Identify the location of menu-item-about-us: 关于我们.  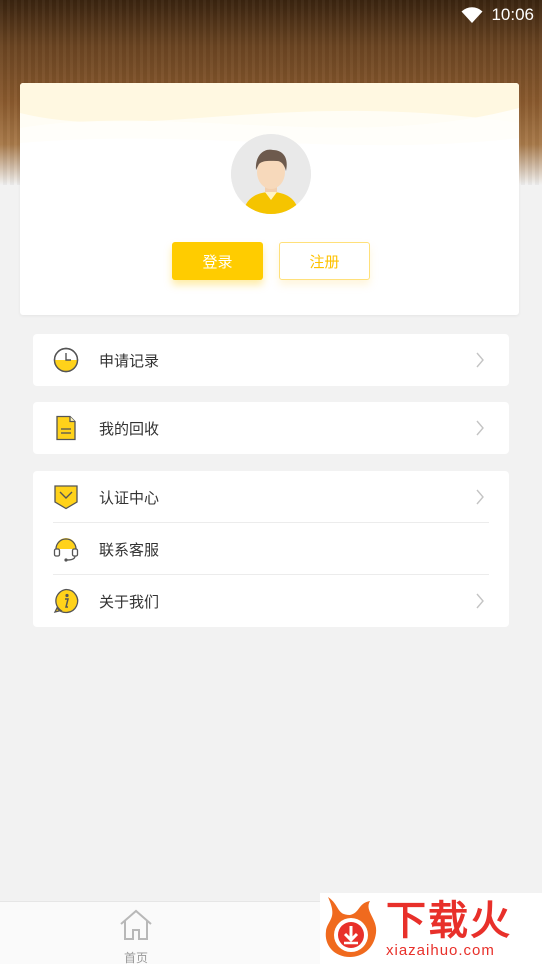
(271, 601).